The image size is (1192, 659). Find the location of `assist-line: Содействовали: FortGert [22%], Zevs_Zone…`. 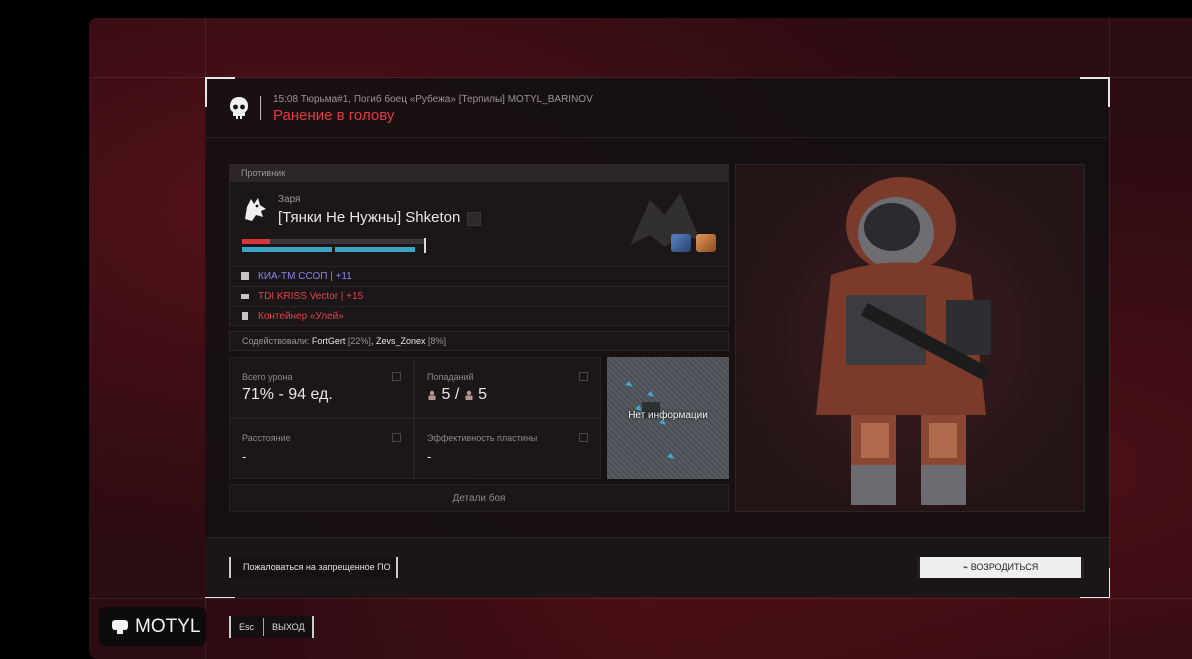

assist-line: Содействовали: FortGert [22%], Zevs_Zone… is located at coordinates (479, 341).